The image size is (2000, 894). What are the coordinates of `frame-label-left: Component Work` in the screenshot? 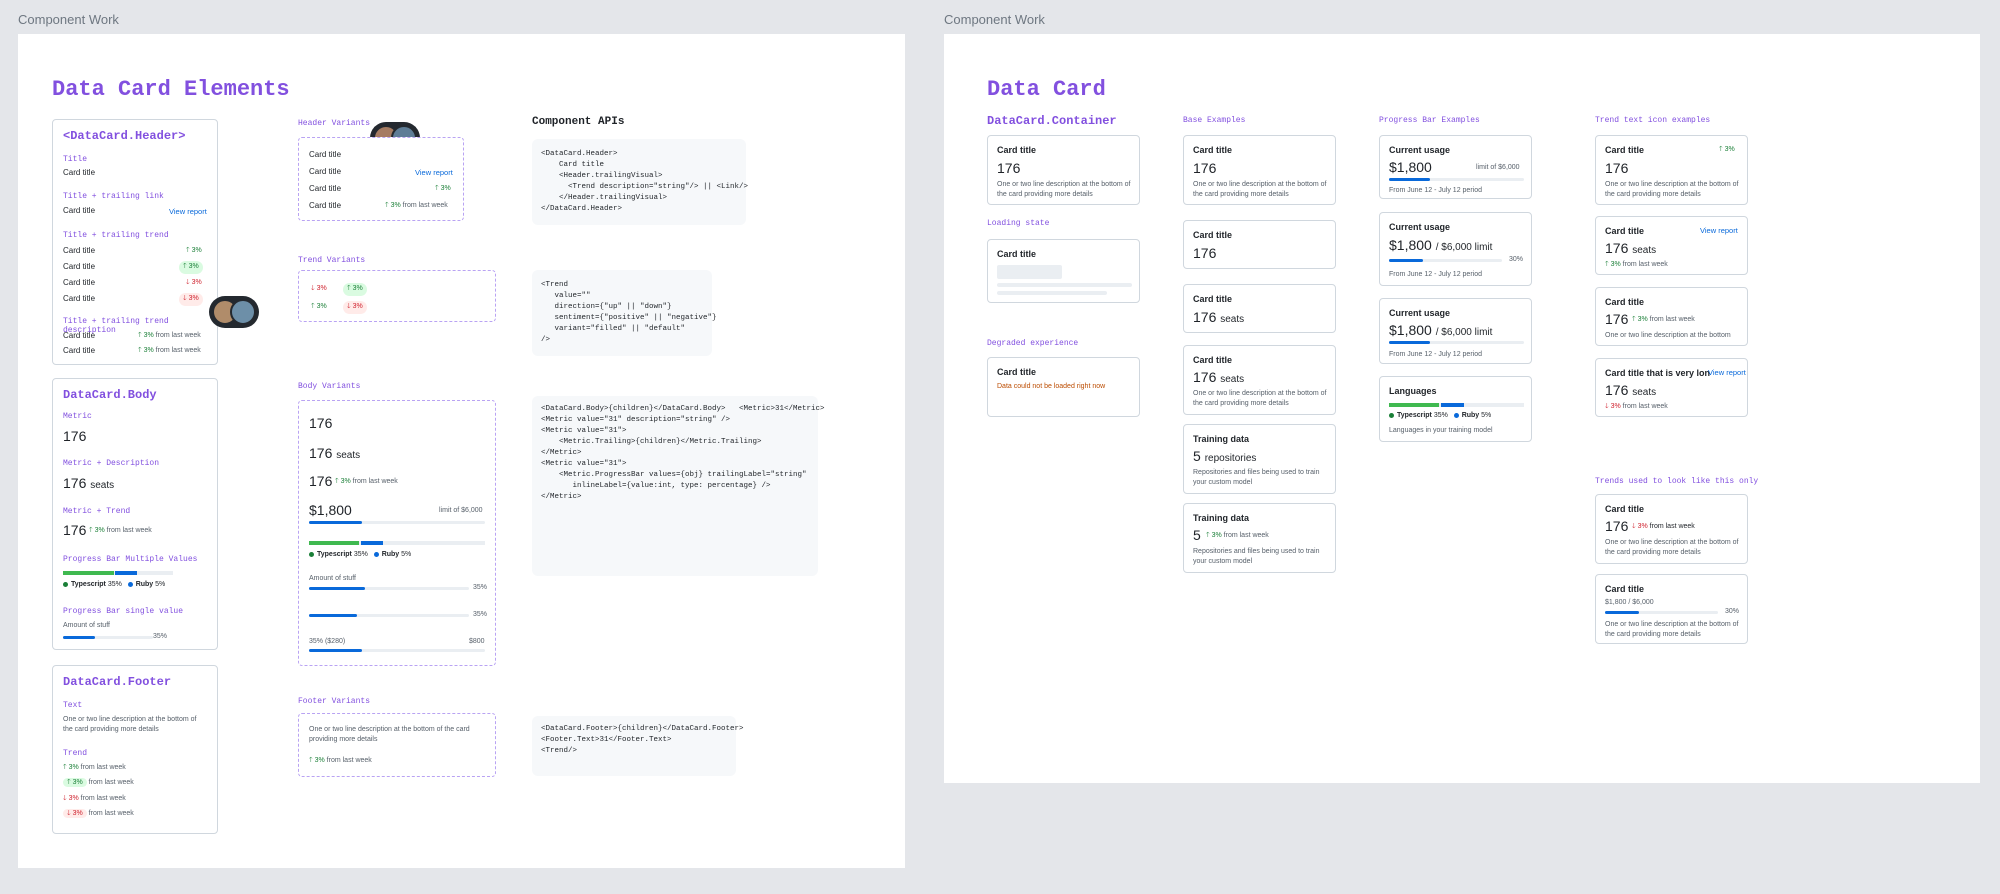 It's located at (68, 19).